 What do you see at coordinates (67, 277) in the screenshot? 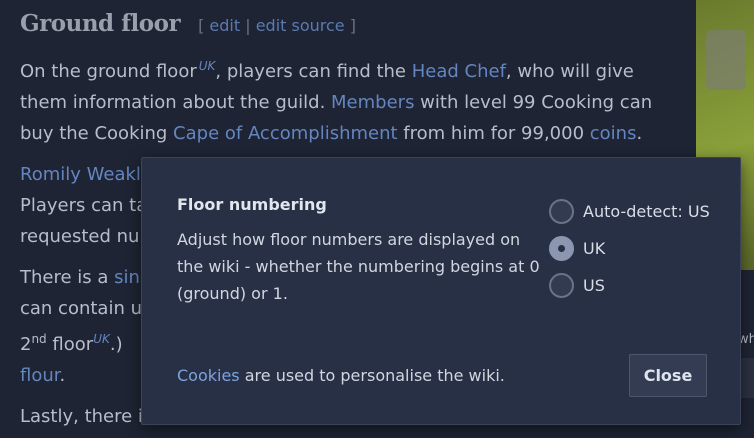
I see `text: There is a` at bounding box center [67, 277].